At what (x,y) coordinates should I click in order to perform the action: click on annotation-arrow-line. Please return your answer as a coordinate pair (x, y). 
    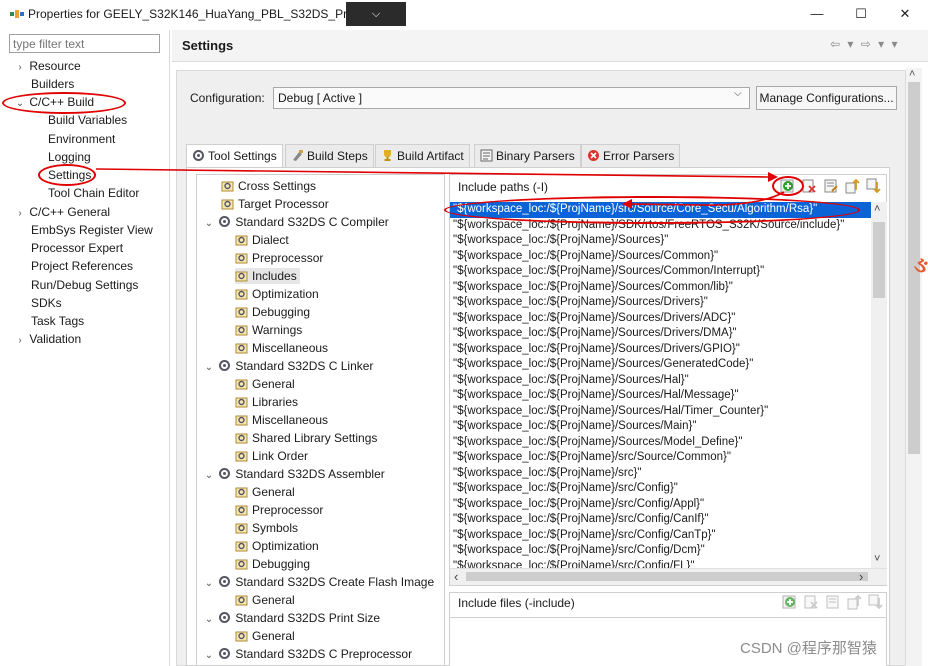
    Looking at the image, I should click on (432, 173).